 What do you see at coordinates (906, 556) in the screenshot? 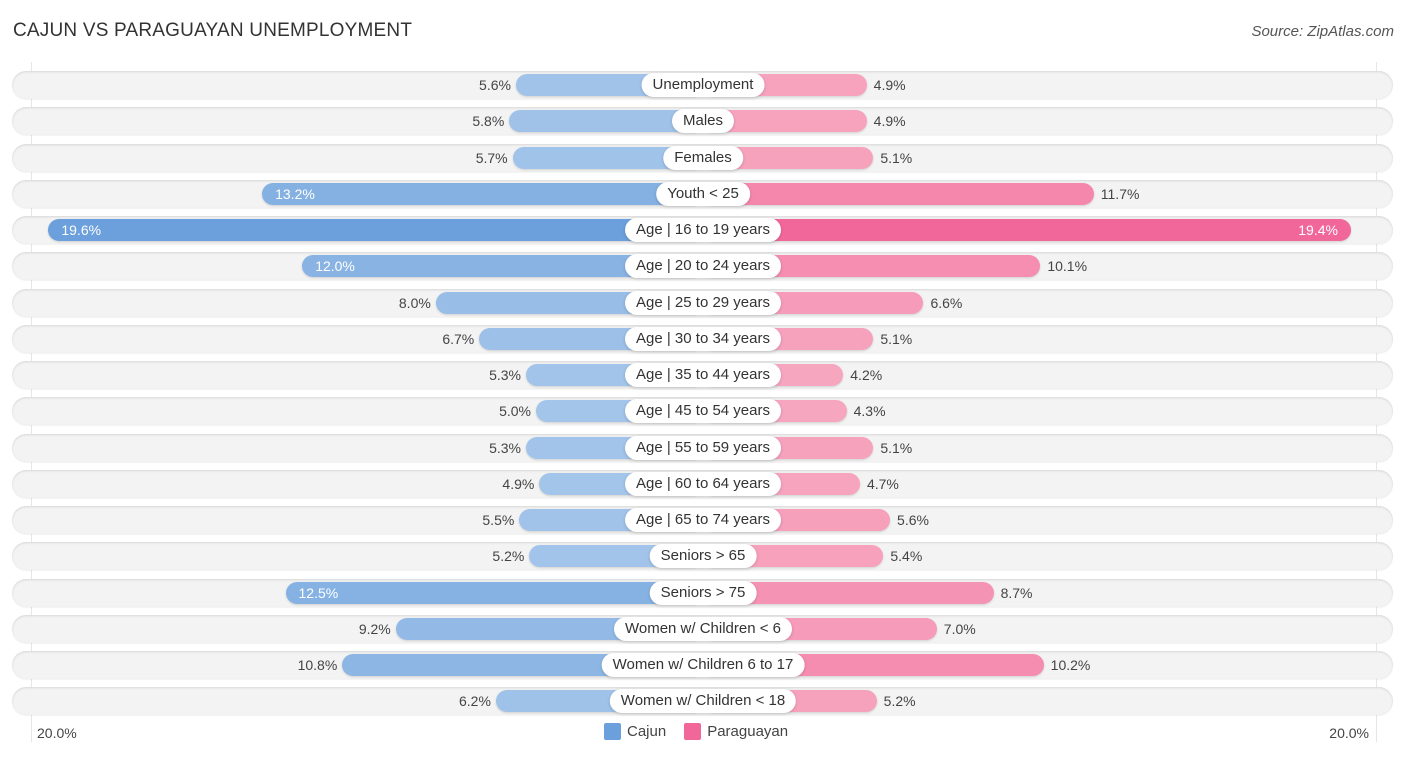
I see `value-label-paraguayan: 5.4%` at bounding box center [906, 556].